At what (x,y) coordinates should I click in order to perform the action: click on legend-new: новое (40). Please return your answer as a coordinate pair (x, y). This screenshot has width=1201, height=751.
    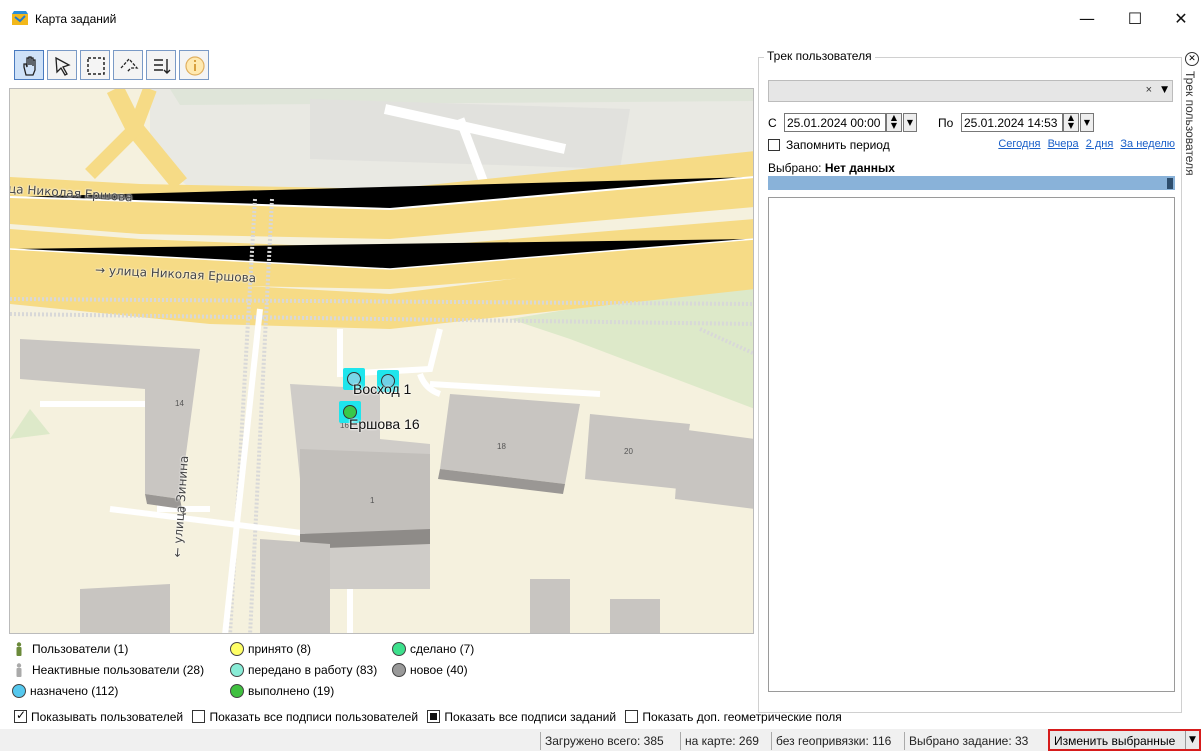
    Looking at the image, I should click on (430, 672).